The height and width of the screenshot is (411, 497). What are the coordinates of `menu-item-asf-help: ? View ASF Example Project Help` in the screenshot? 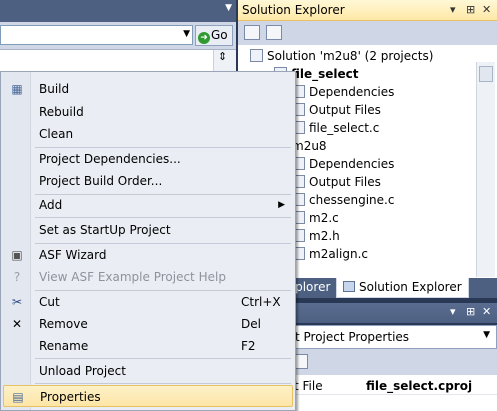 It's located at (148, 277).